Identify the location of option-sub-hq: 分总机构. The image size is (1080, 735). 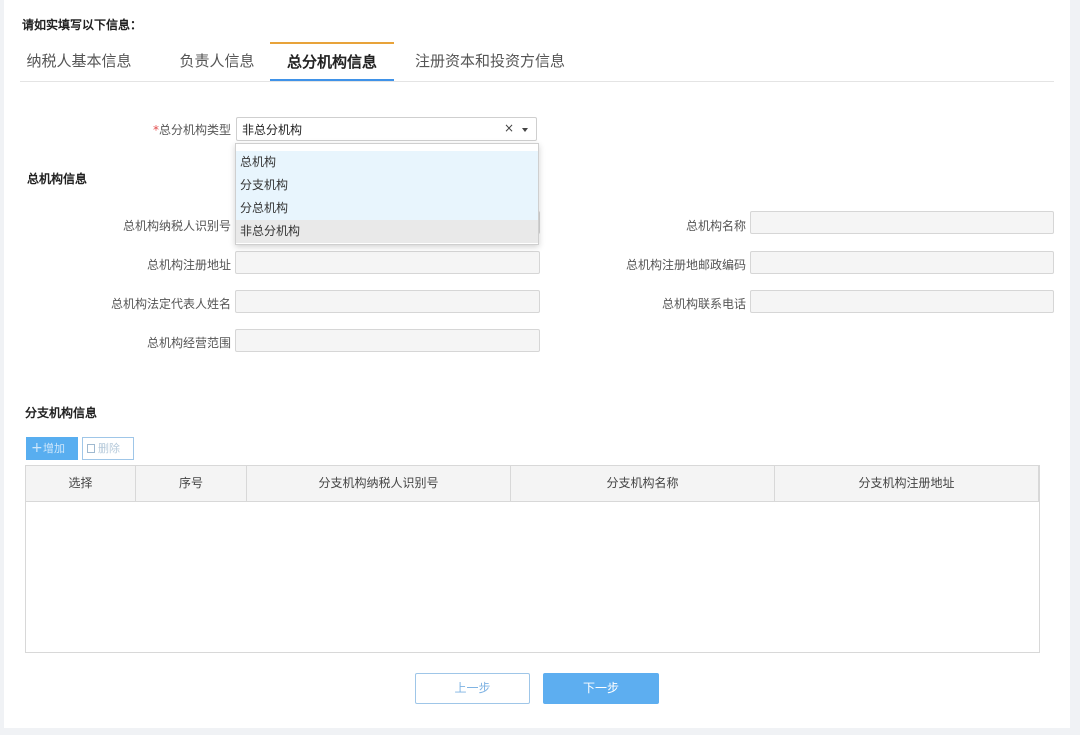
(387, 208).